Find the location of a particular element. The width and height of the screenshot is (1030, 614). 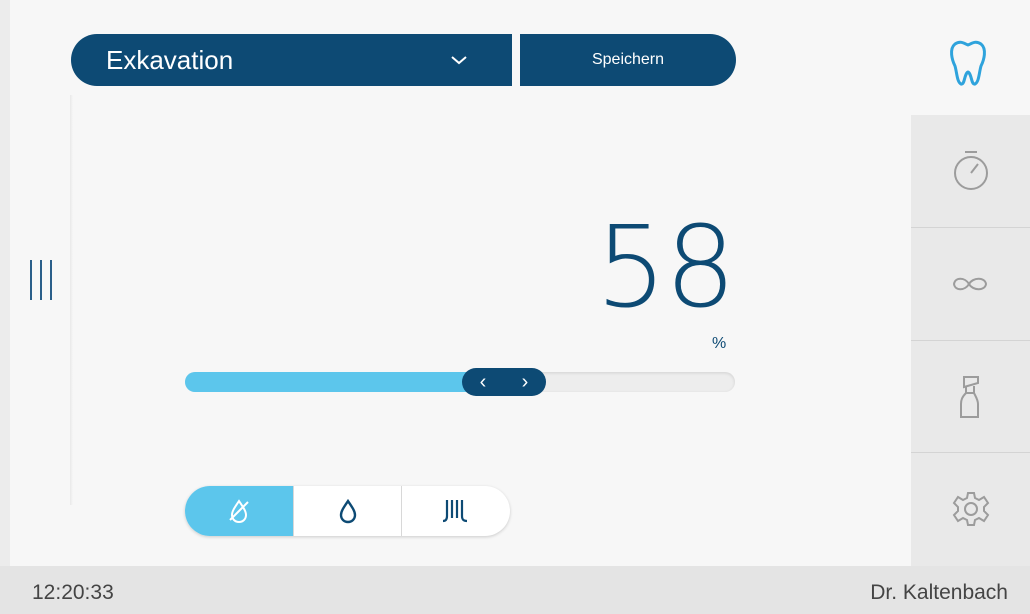

coolant-water-button is located at coordinates (347, 511).